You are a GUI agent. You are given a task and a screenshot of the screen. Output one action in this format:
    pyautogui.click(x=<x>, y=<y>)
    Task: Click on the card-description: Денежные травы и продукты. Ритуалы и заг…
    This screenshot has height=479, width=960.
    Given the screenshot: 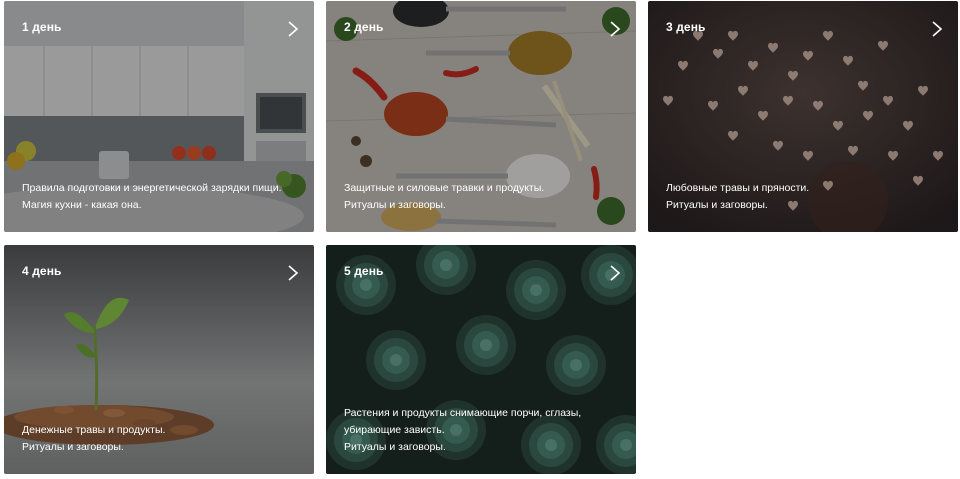 What is the action you would take?
    pyautogui.click(x=161, y=439)
    